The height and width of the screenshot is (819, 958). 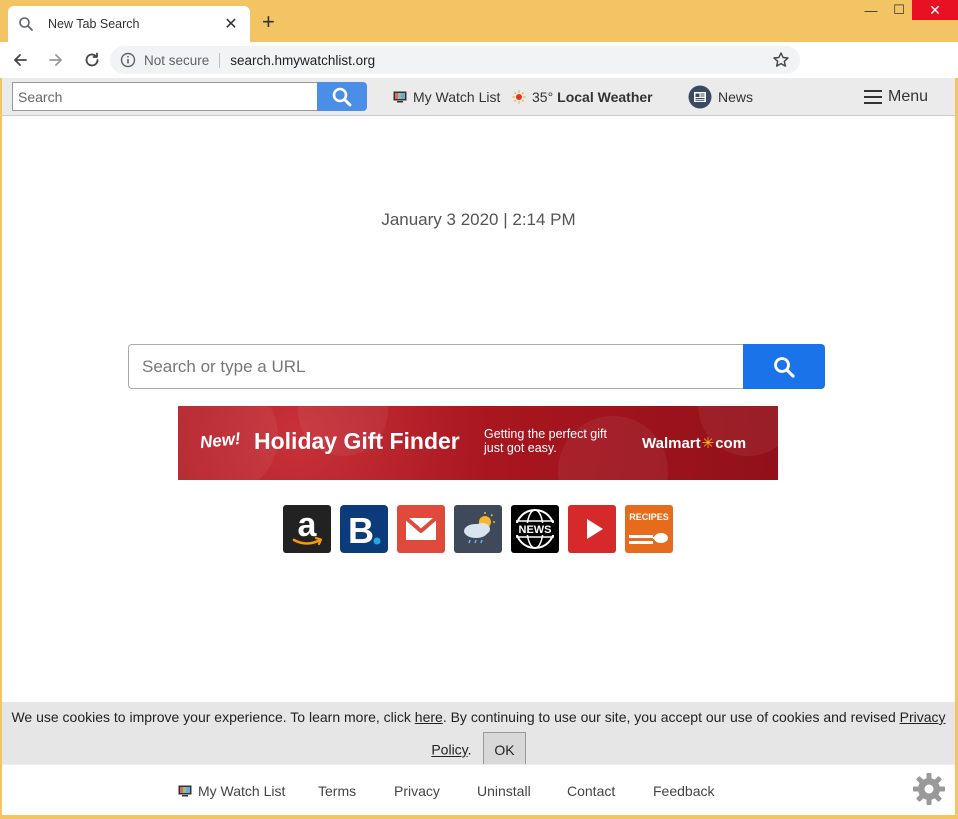 What do you see at coordinates (337, 791) in the screenshot?
I see `footer-terms-link: Terms` at bounding box center [337, 791].